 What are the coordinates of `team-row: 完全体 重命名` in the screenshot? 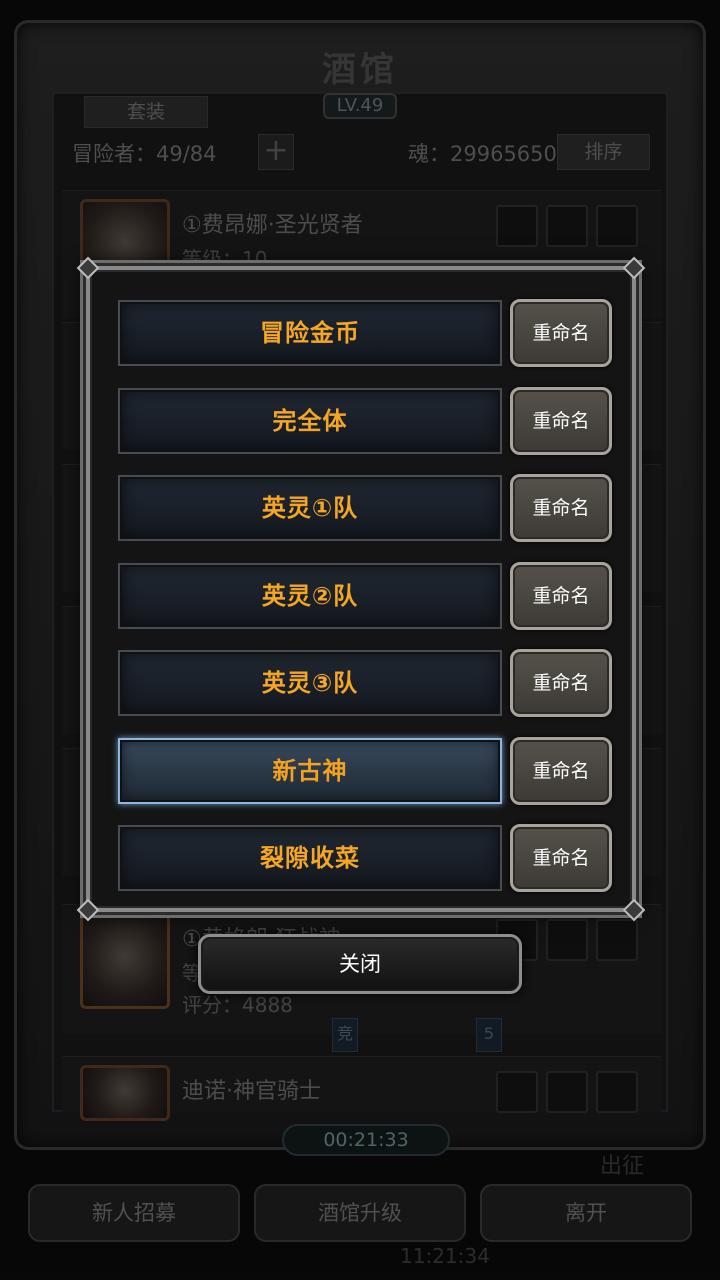 It's located at (365, 421).